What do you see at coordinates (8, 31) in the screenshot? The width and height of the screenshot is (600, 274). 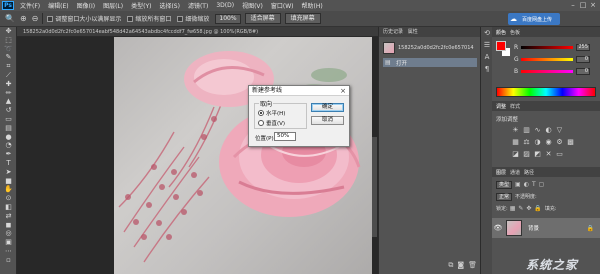 I see `move-tool-icon: ✥` at bounding box center [8, 31].